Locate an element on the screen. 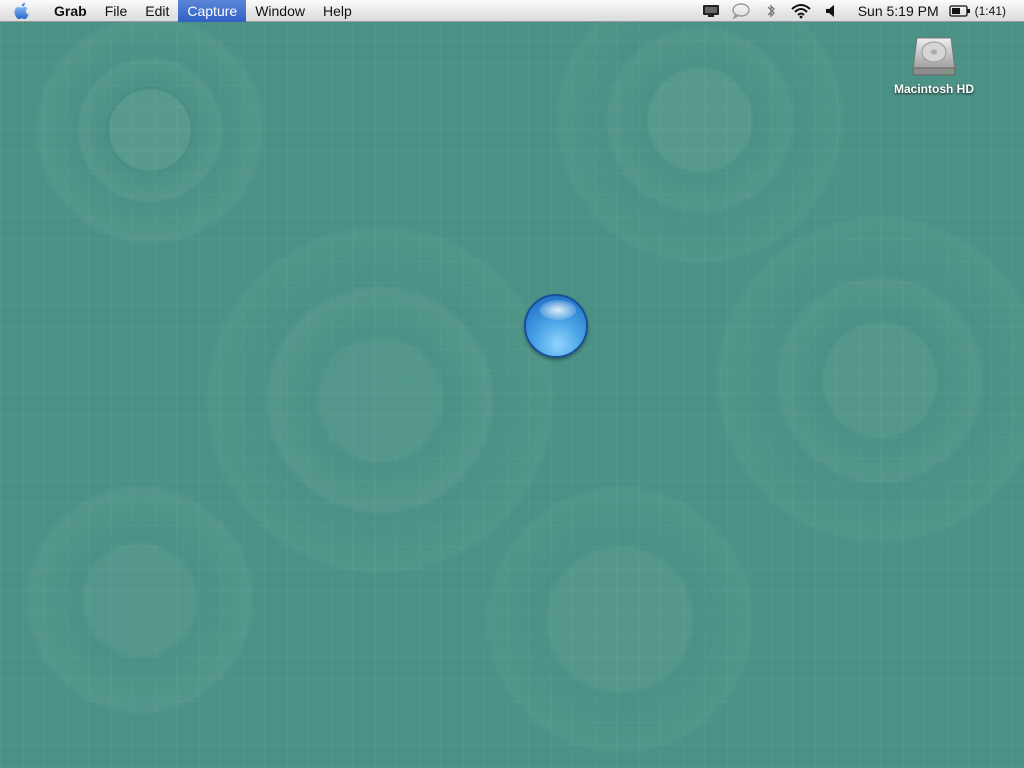  display-icon is located at coordinates (710, 10).